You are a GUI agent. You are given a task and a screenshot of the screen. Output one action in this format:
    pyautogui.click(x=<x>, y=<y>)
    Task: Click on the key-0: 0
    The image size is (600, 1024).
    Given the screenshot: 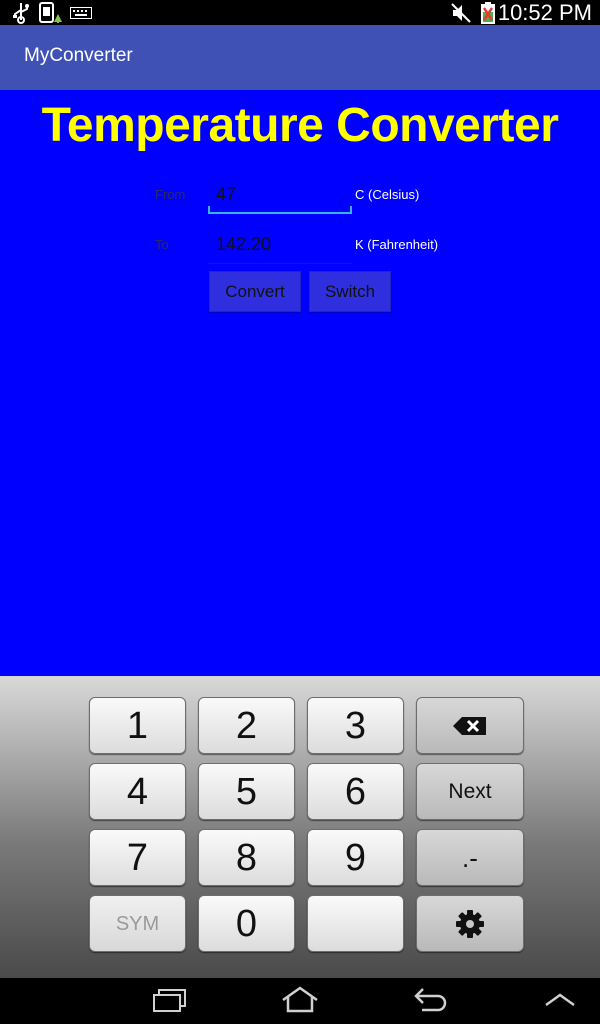 What is the action you would take?
    pyautogui.click(x=246, y=923)
    